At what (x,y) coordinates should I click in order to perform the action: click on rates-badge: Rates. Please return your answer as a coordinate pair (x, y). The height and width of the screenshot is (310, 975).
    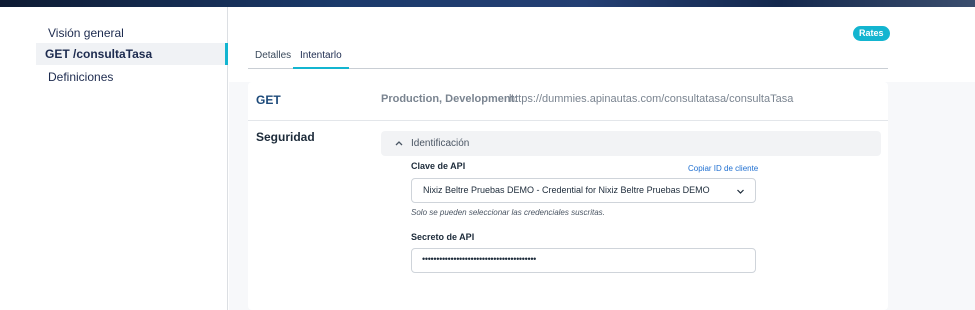
    Looking at the image, I should click on (871, 33).